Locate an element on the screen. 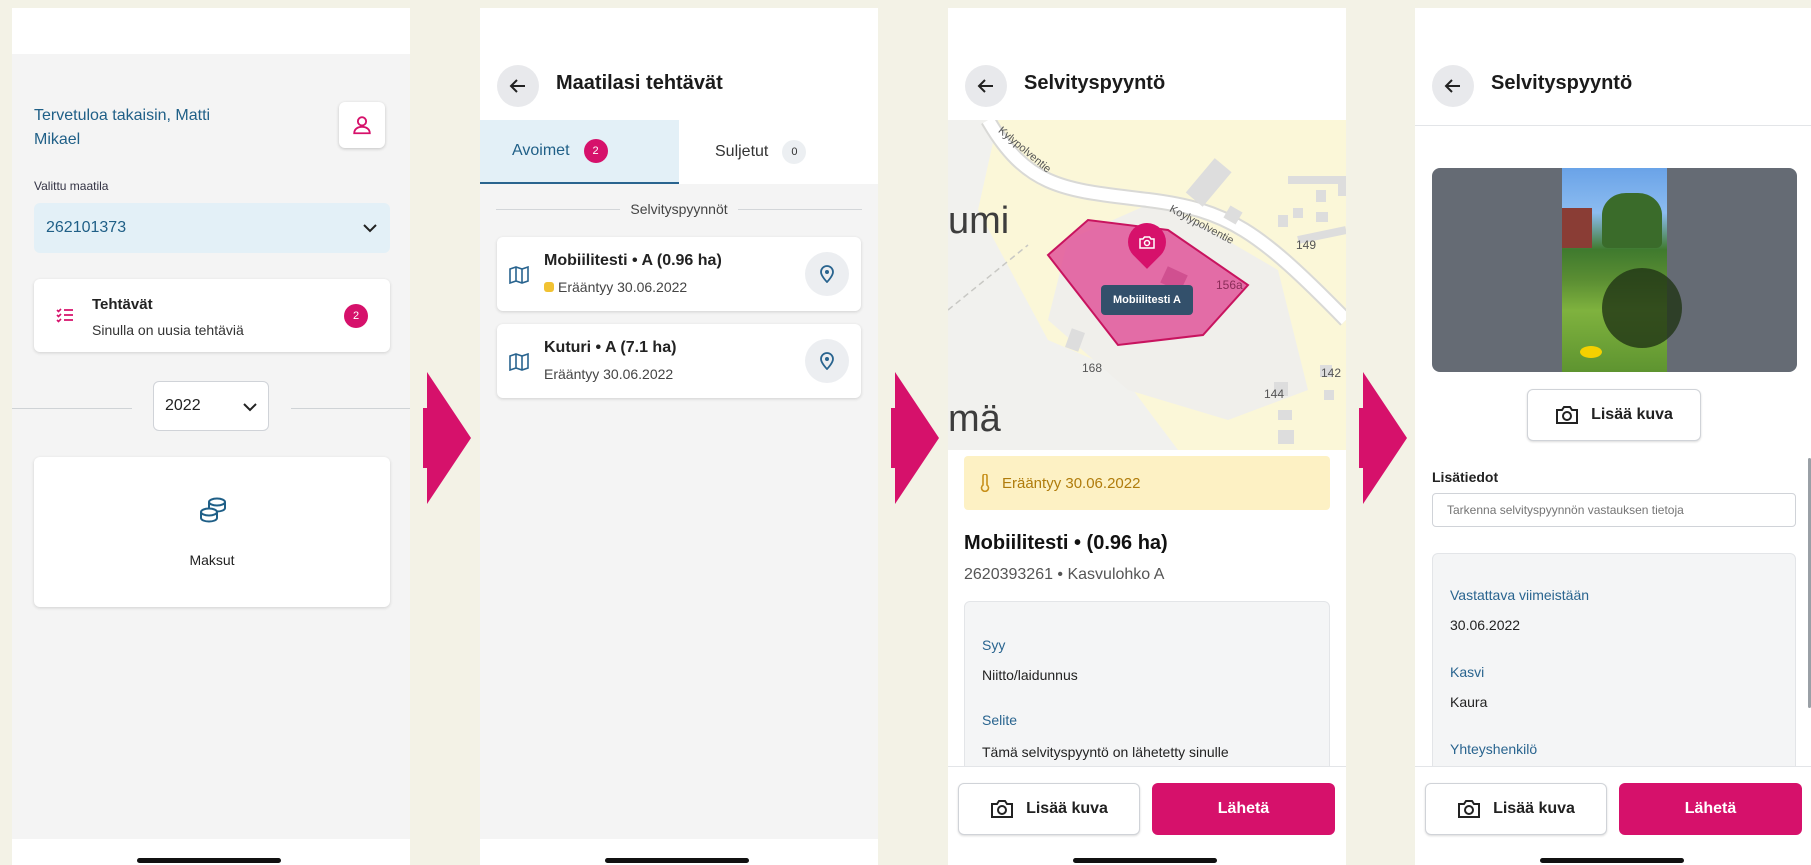 The image size is (1811, 865). user-icon is located at coordinates (362, 125).